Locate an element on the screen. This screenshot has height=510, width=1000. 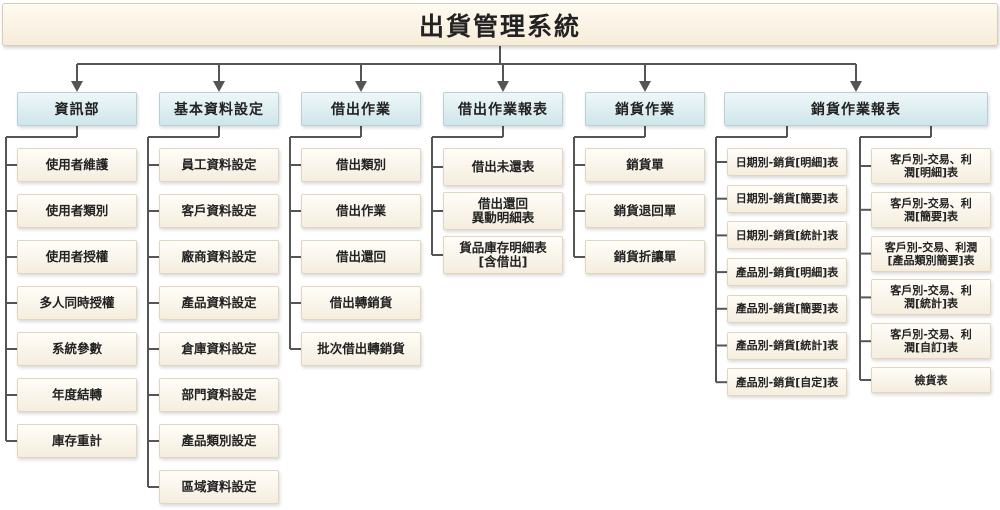
menu-item: 倉庫資料設定 is located at coordinates (219, 349).